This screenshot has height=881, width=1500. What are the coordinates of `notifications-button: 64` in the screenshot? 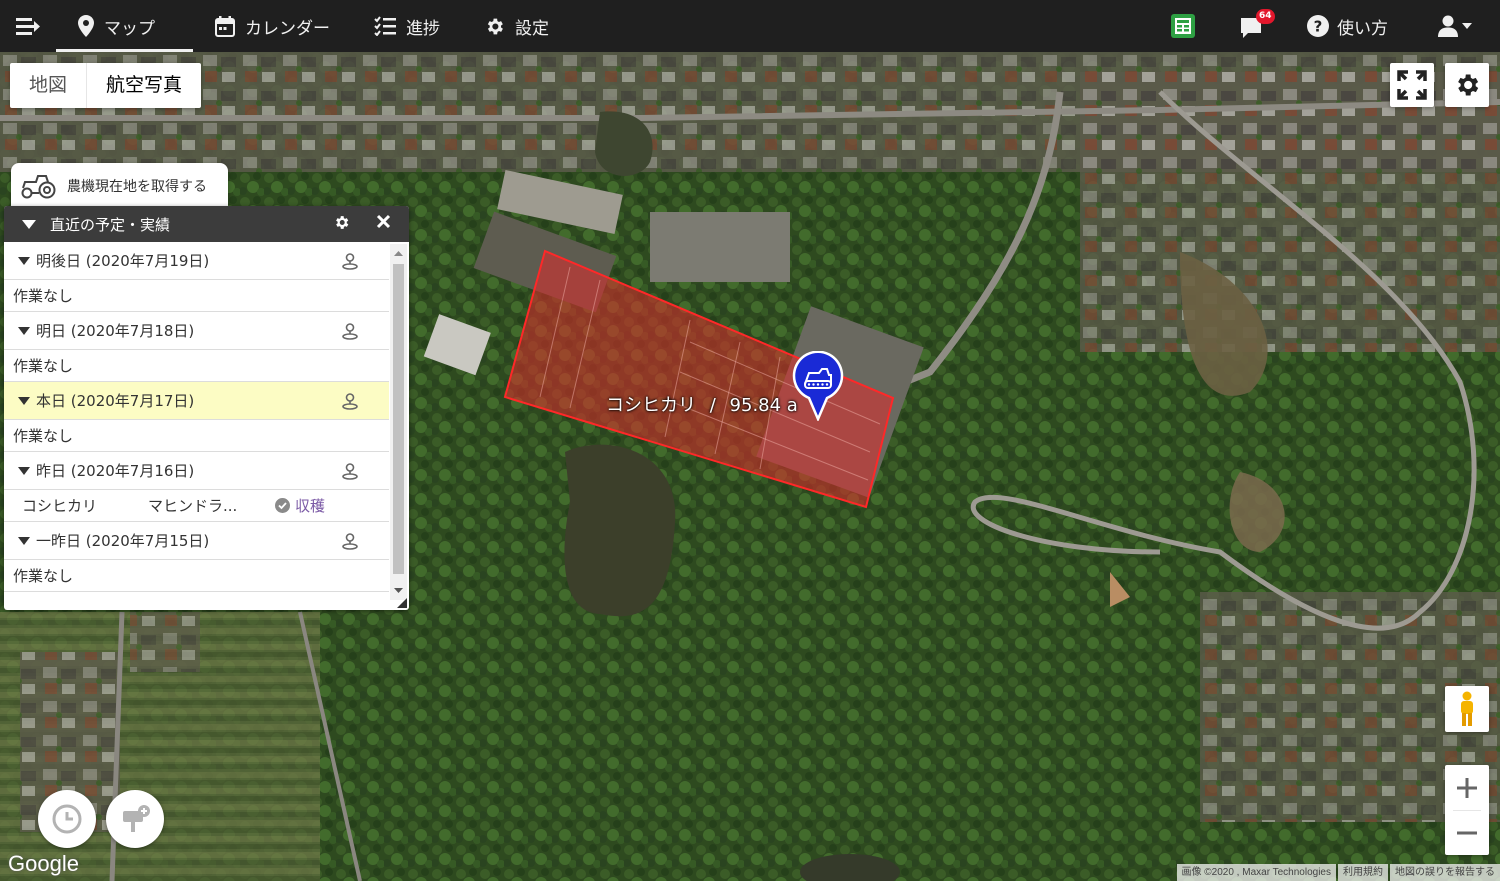 It's located at (1257, 26).